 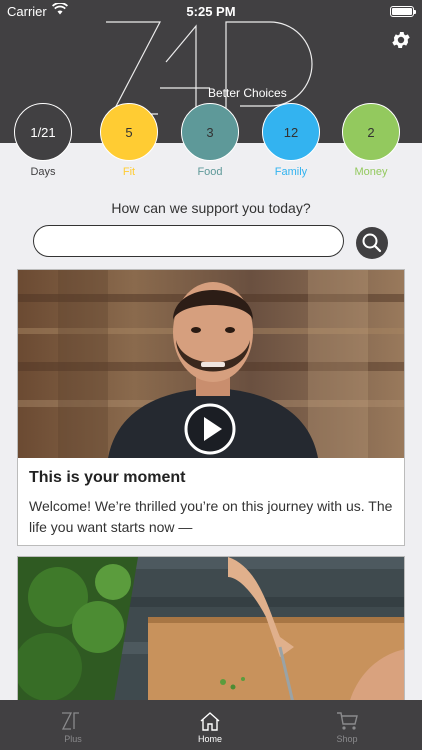 I want to click on stat-label: Fit, so click(x=129, y=172).